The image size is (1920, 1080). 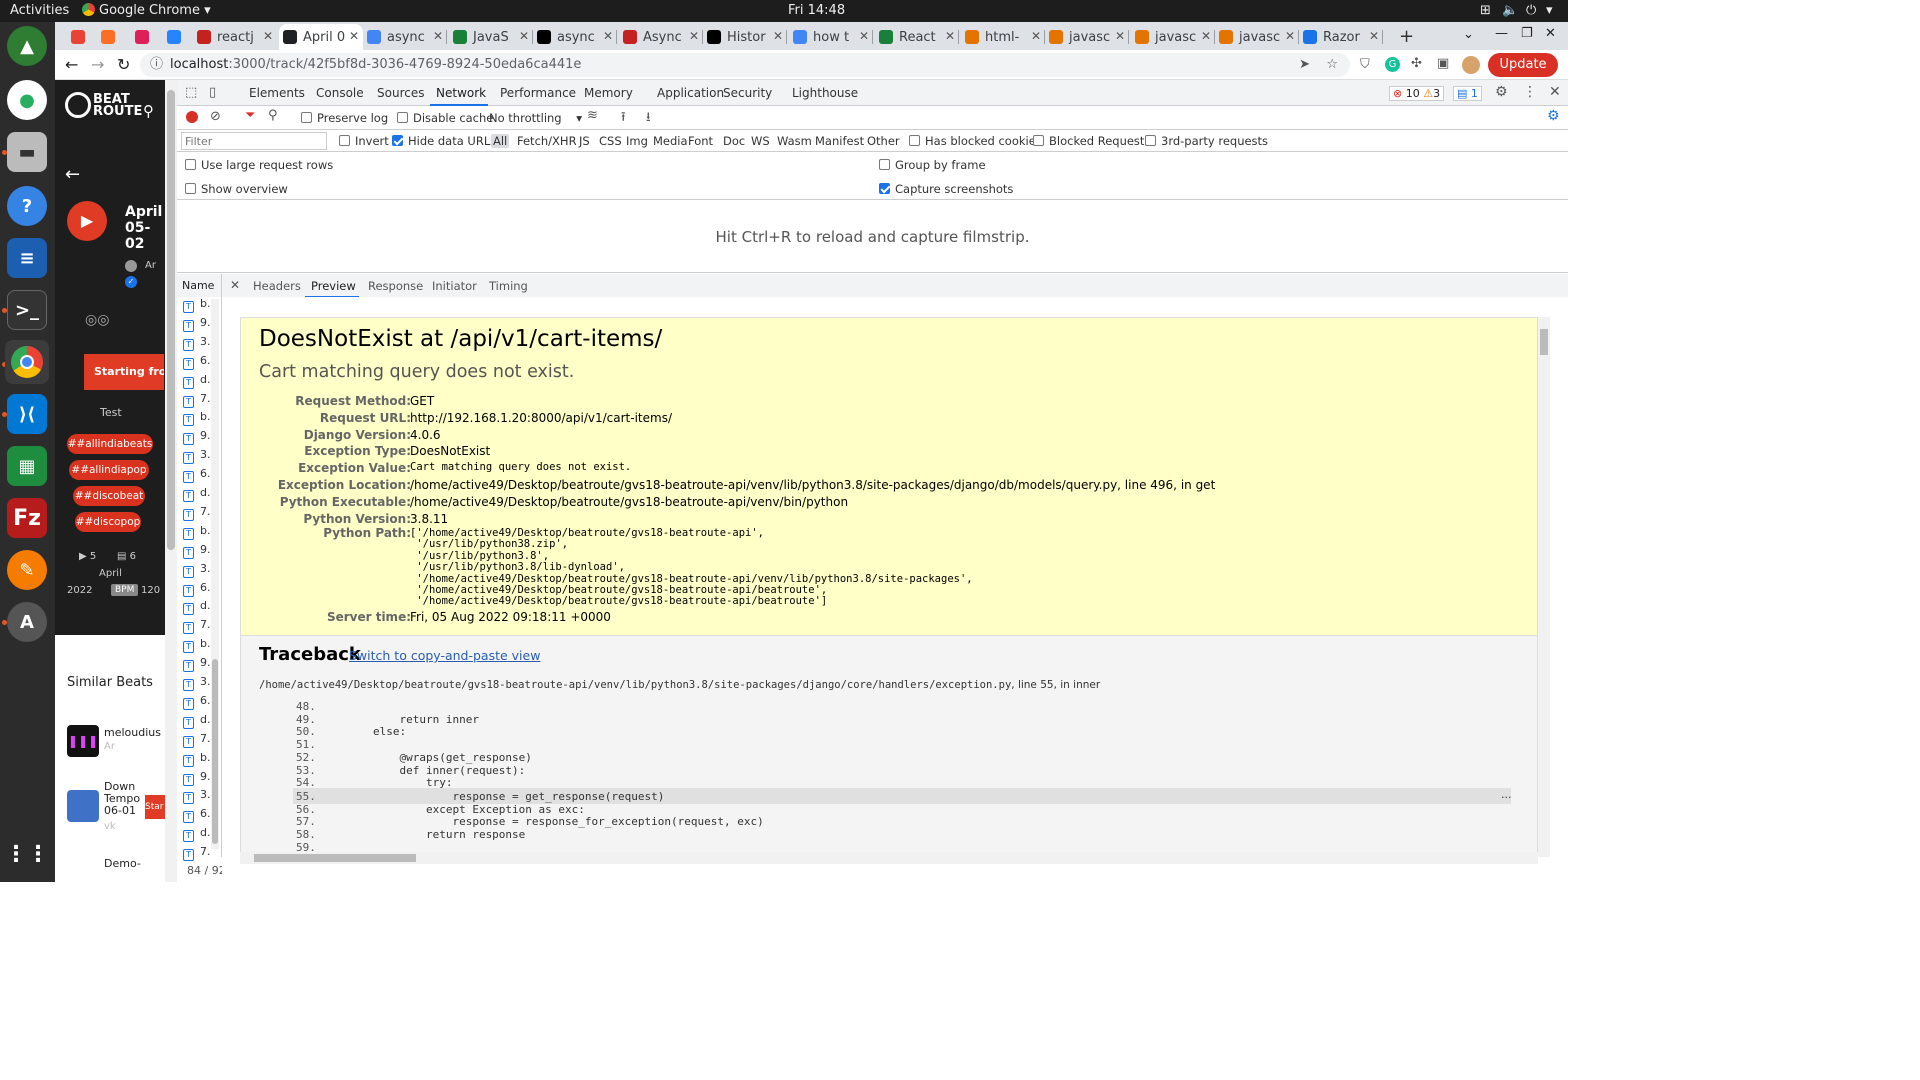 What do you see at coordinates (83, 741) in the screenshot?
I see `beat-thumbnail: ❚❚❚` at bounding box center [83, 741].